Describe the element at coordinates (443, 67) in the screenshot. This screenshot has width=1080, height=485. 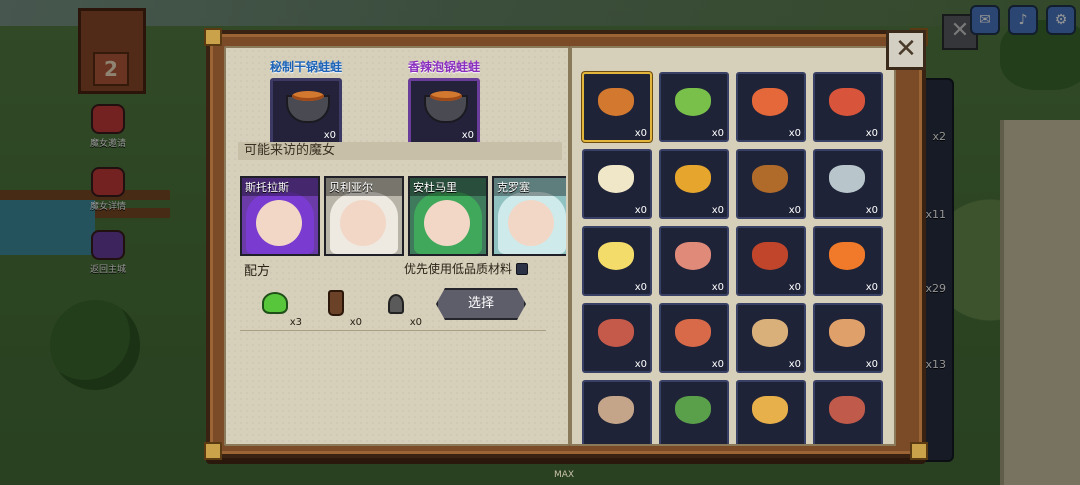
I see `dish-name: 香辣泡锅蛙蛙` at that location.